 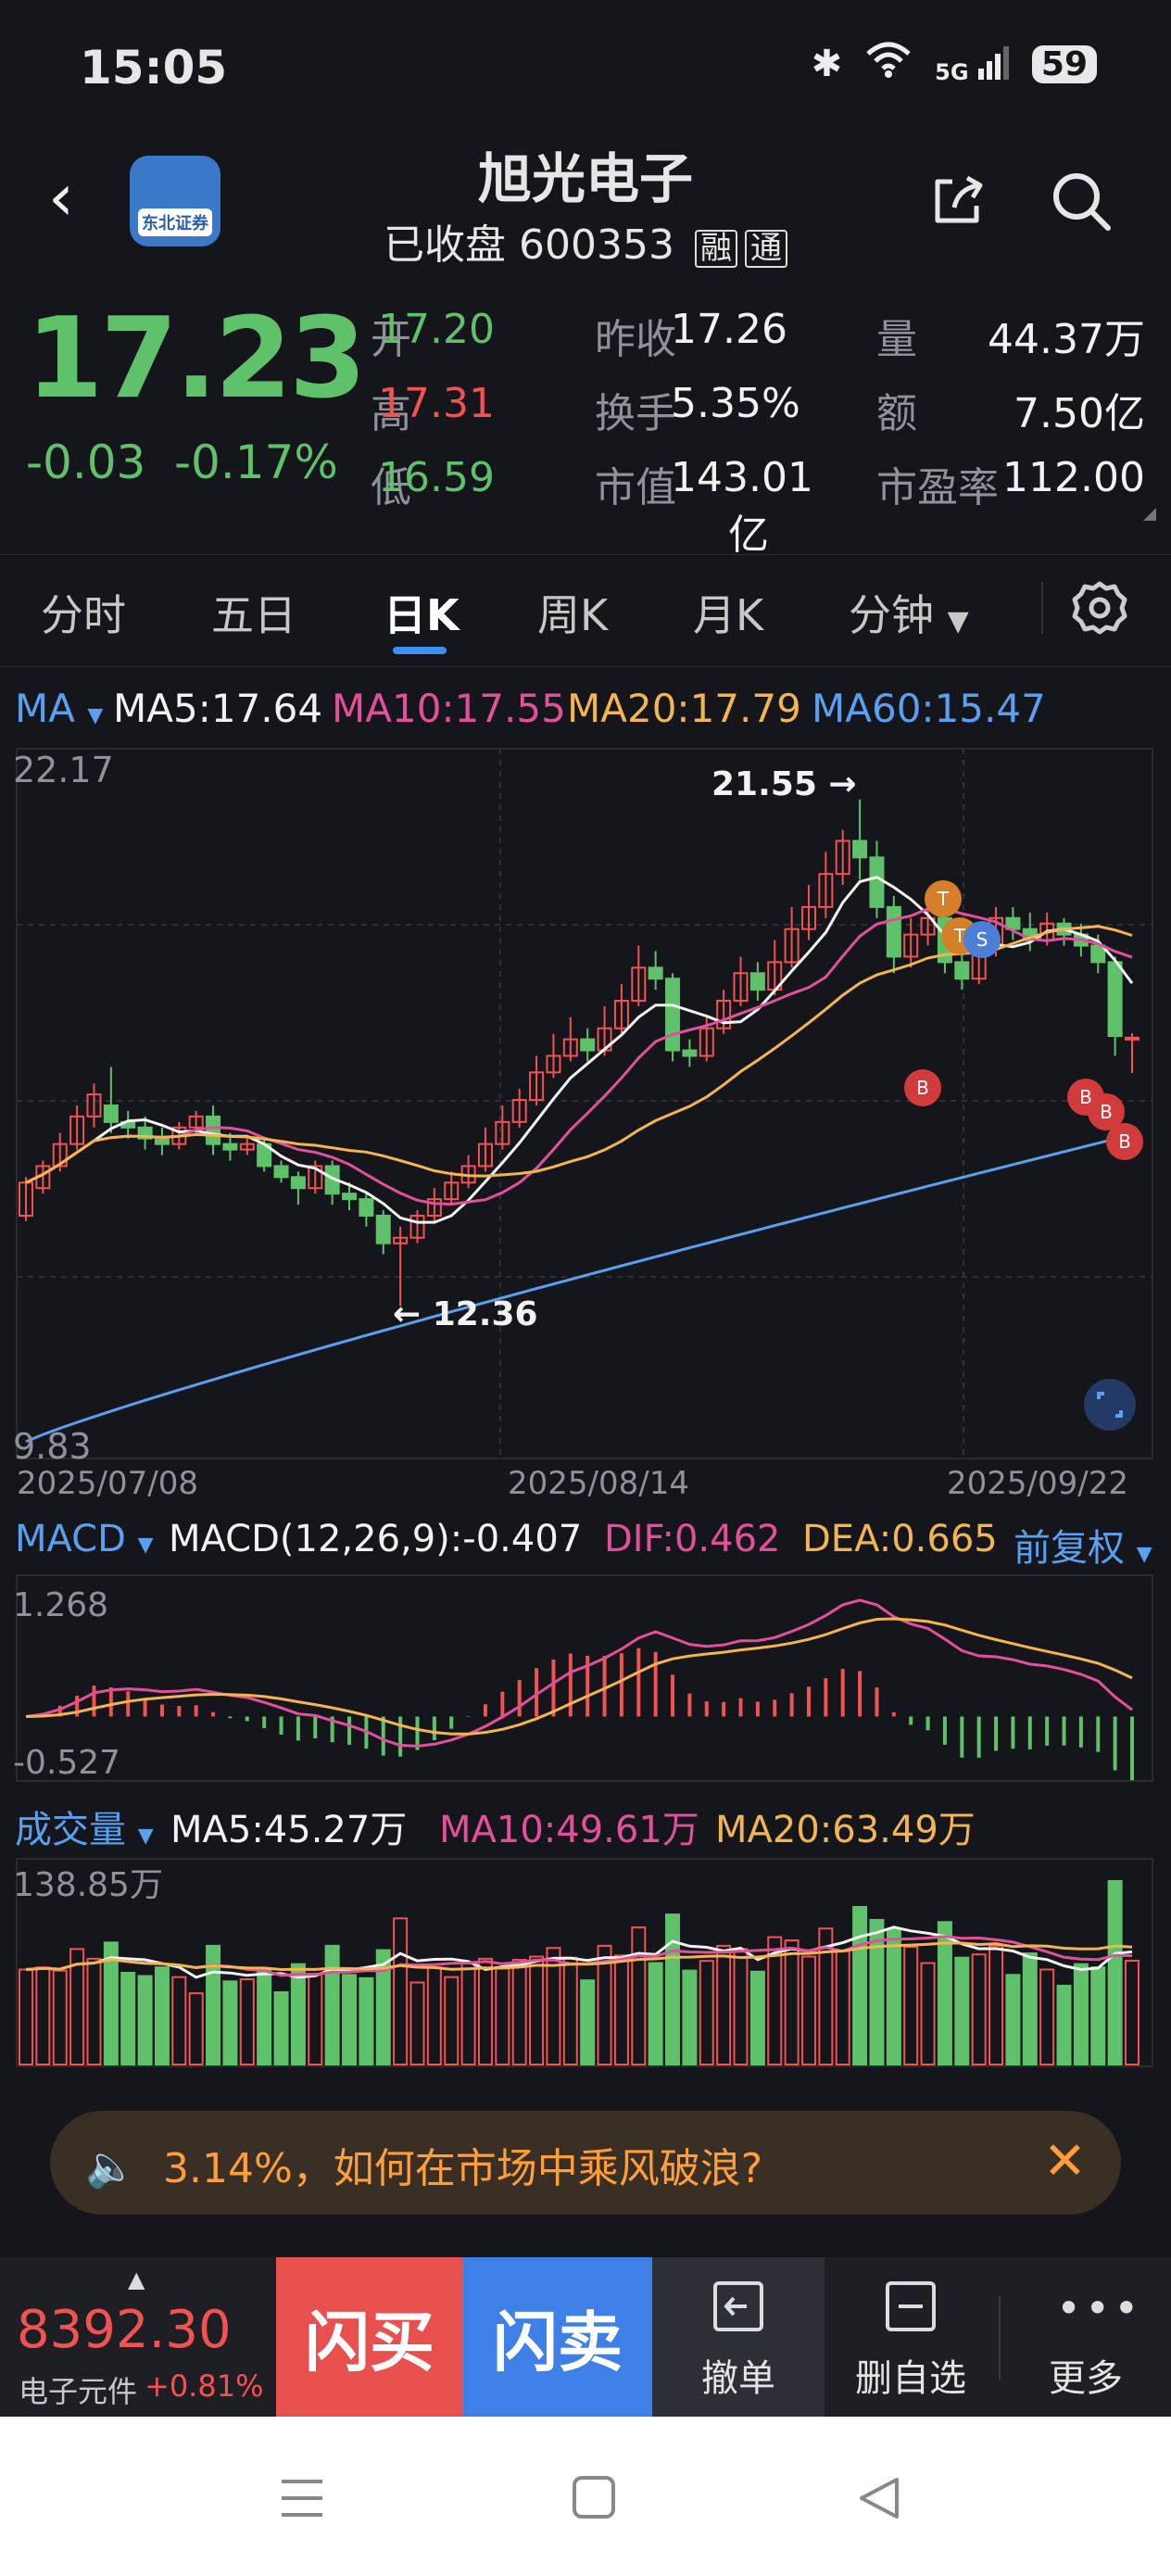 I want to click on gear-icon, so click(x=1100, y=608).